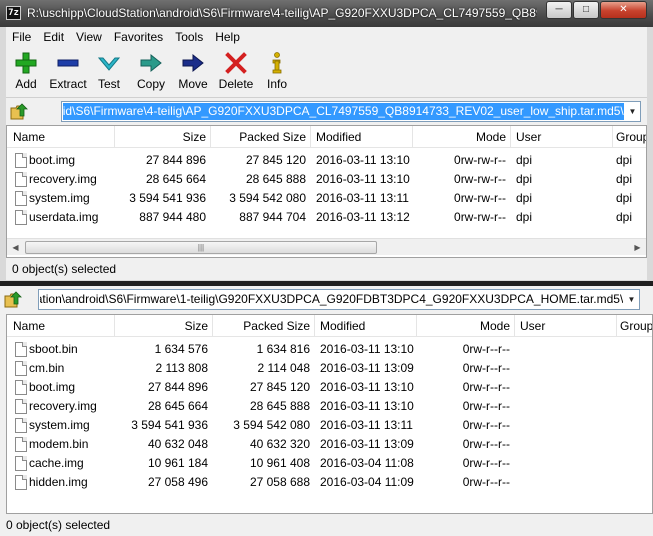 This screenshot has height=536, width=653. I want to click on cell-name: hidden.img, so click(58, 482).